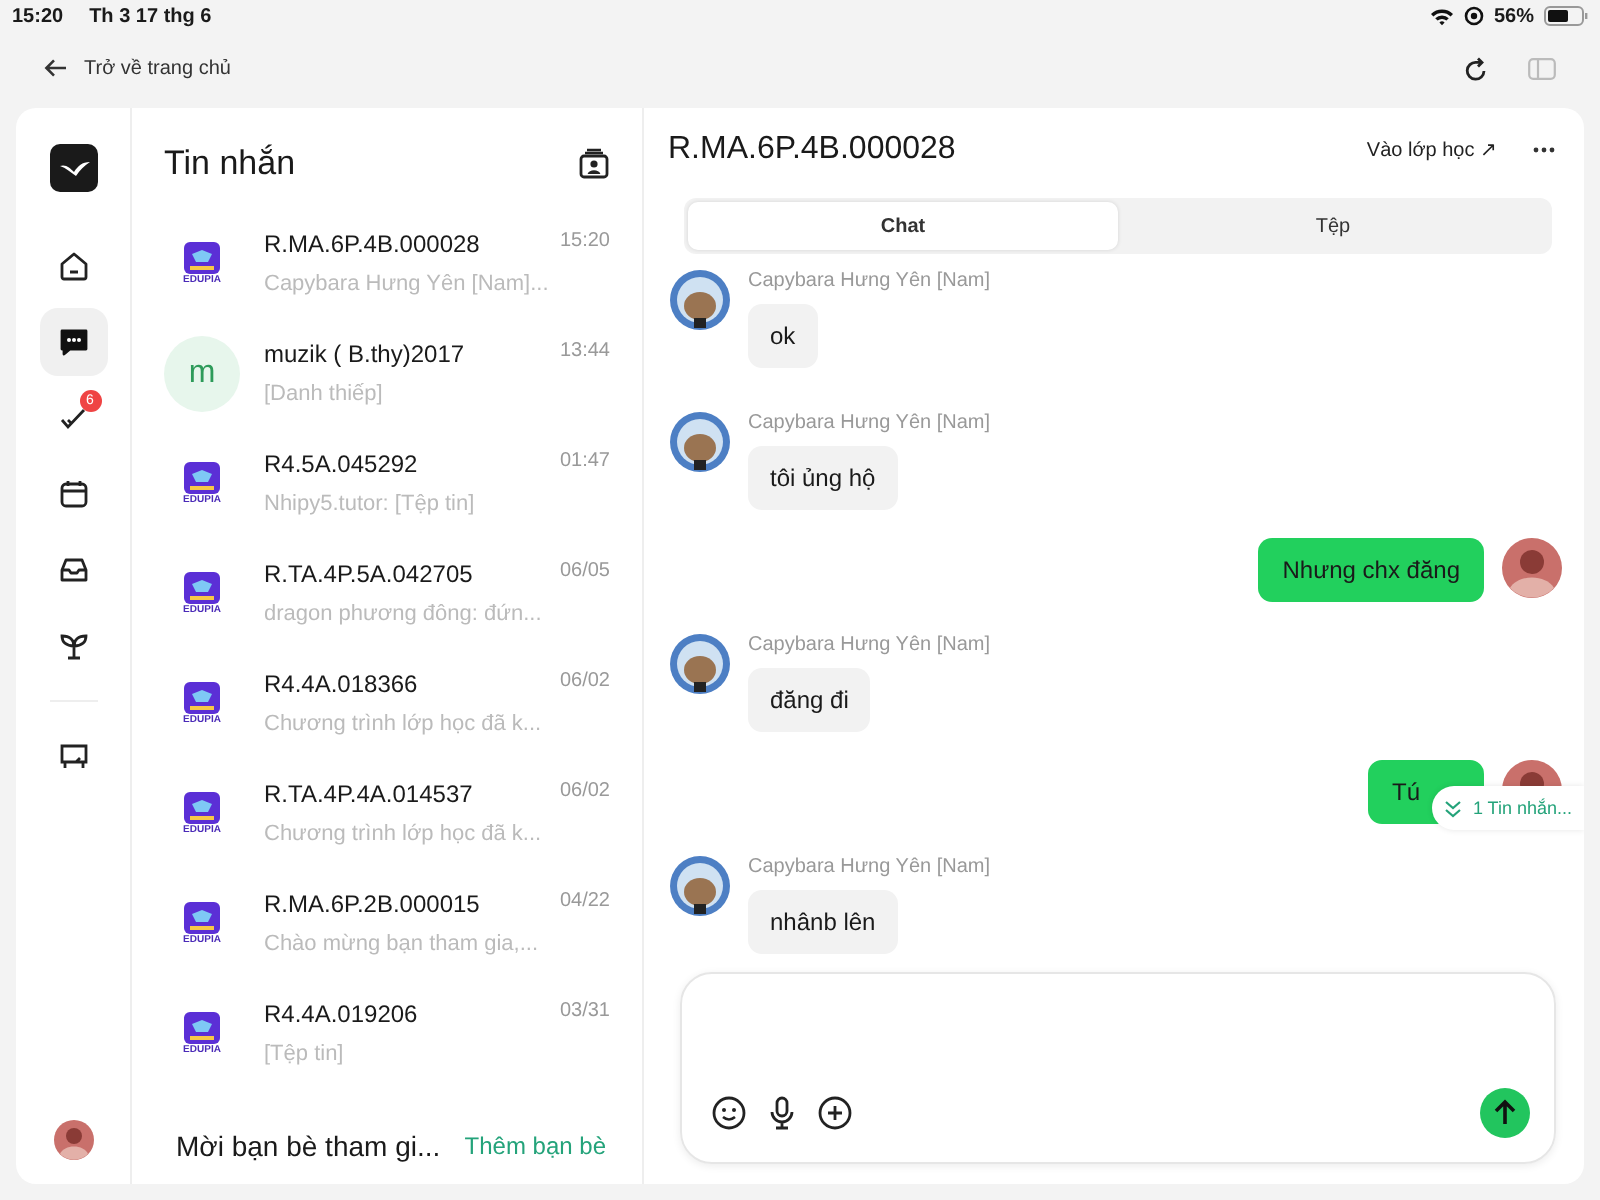  What do you see at coordinates (305, 1054) in the screenshot?
I see `conversation-preview: [Tệp tin]` at bounding box center [305, 1054].